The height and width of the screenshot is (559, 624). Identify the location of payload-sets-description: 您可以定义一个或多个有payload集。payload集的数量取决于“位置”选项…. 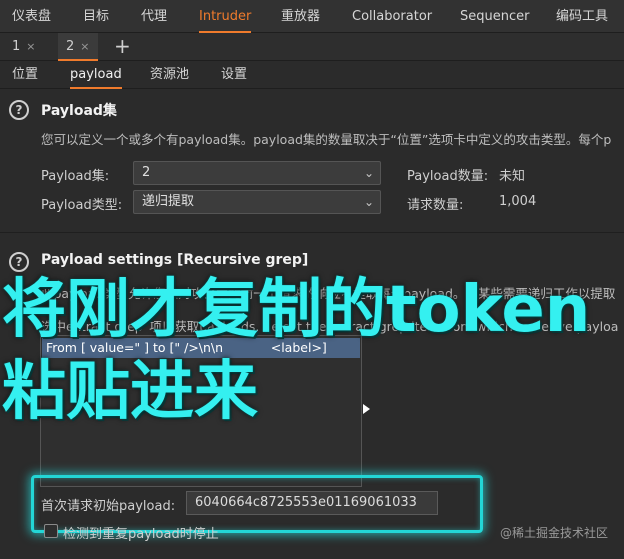
(326, 139).